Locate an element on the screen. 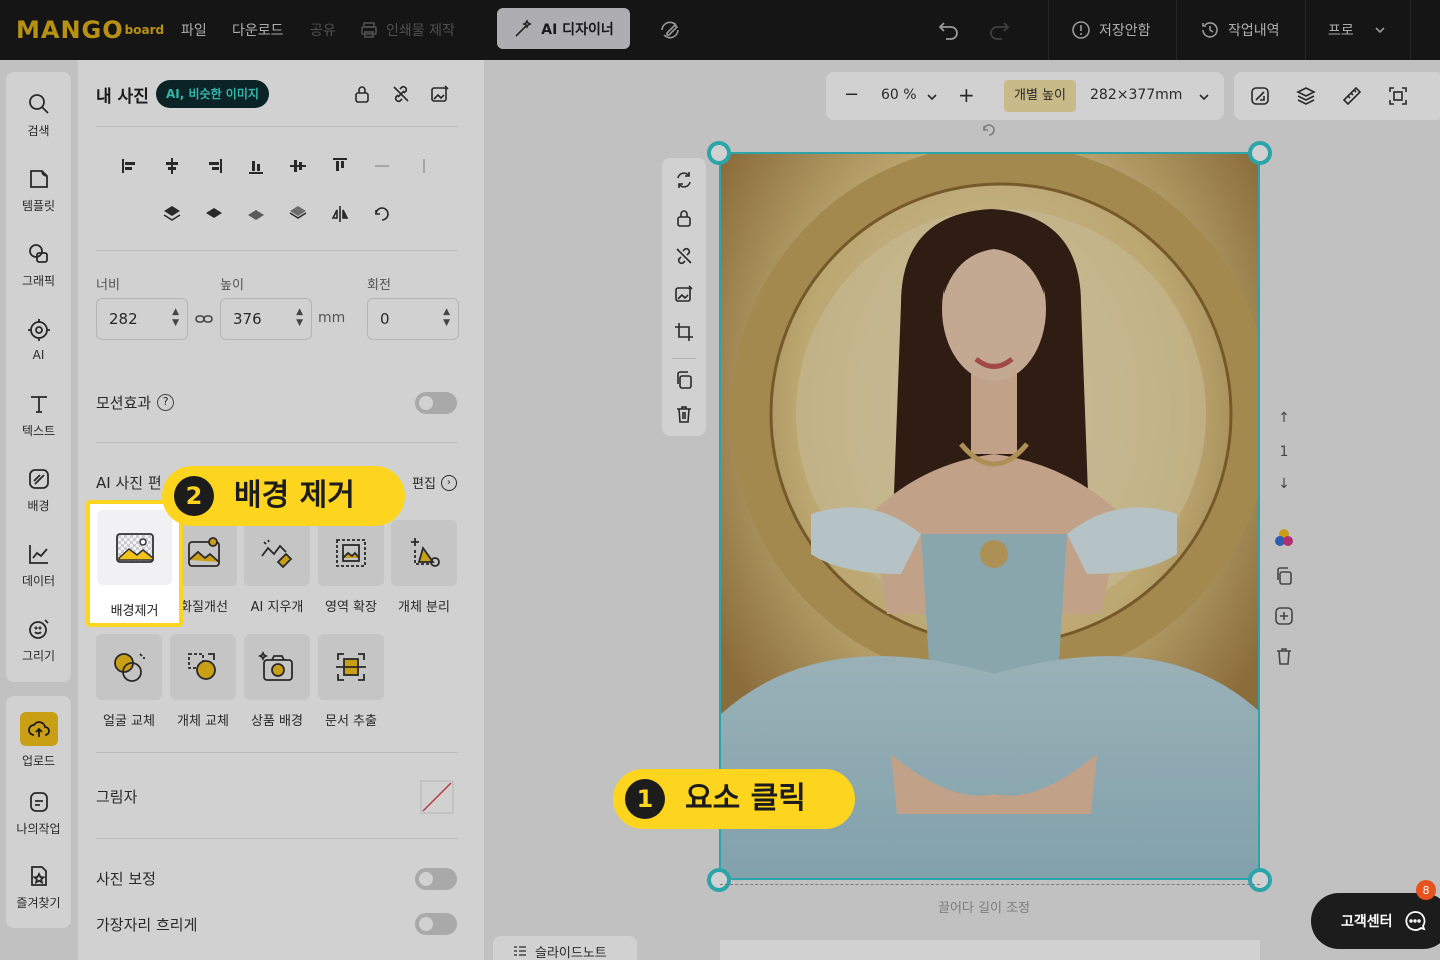  notification-badge: 8 is located at coordinates (1426, 890).